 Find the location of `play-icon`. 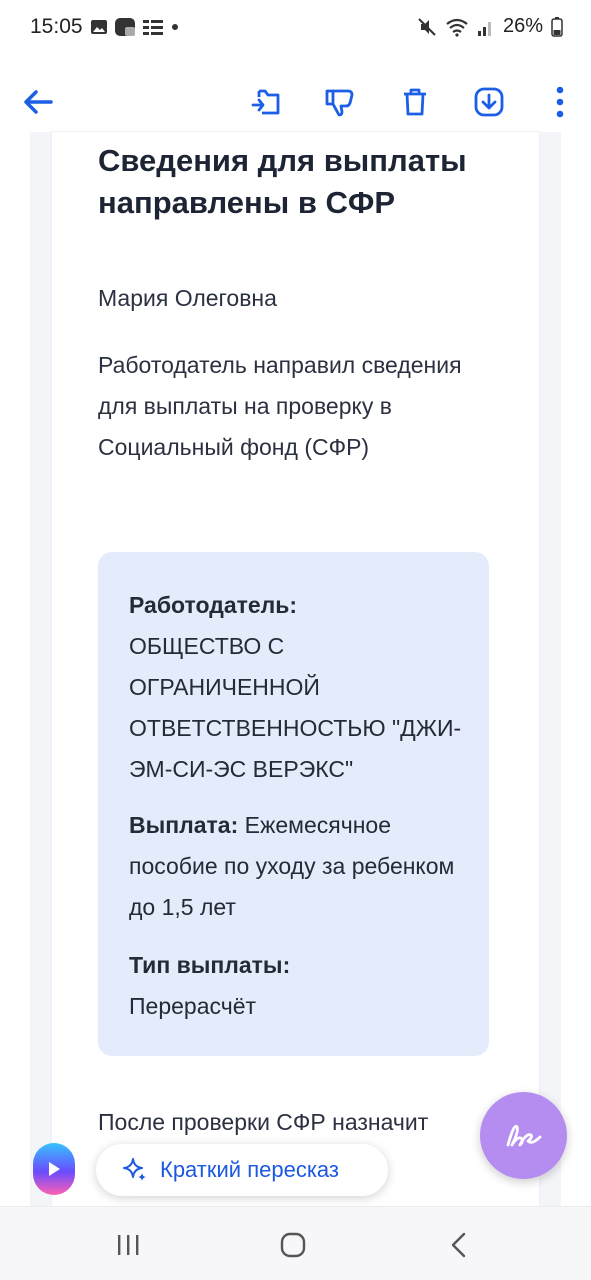

play-icon is located at coordinates (54, 1169).